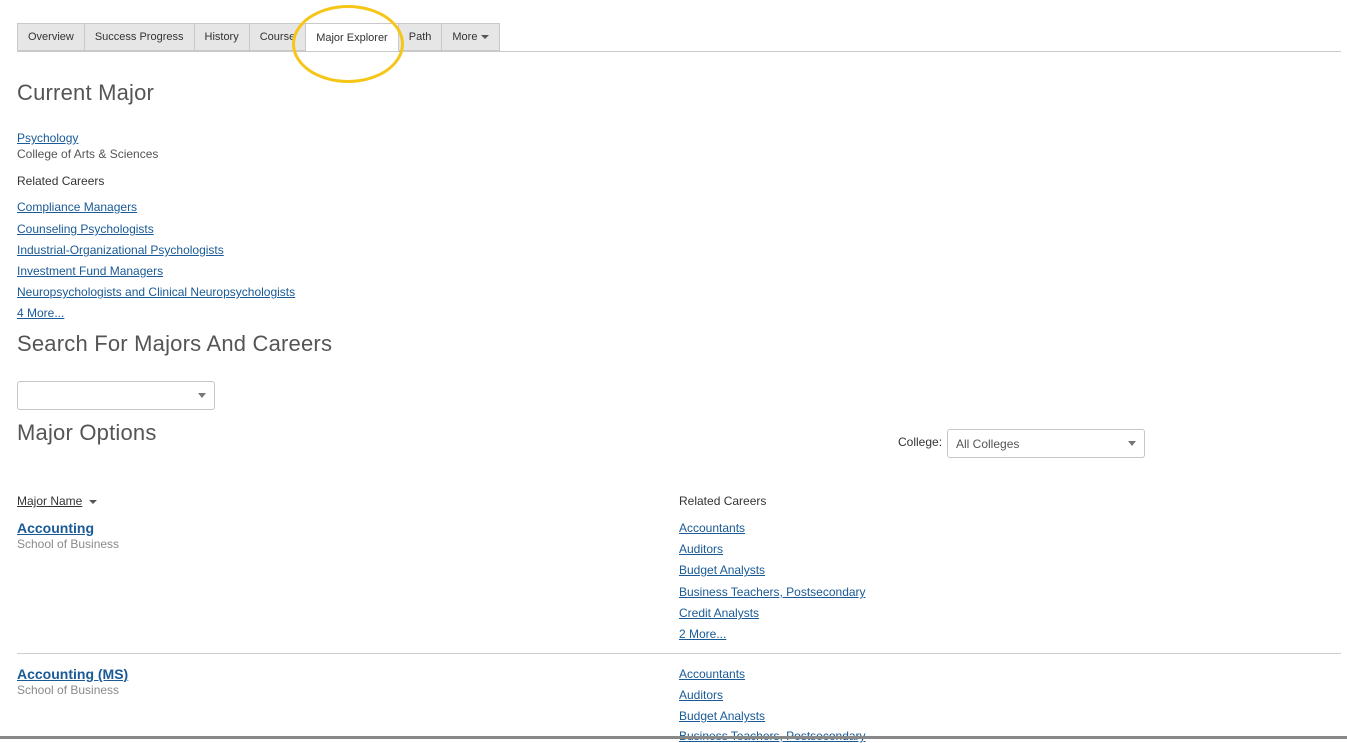 The width and height of the screenshot is (1347, 743). What do you see at coordinates (679, 653) in the screenshot?
I see `row-divider` at bounding box center [679, 653].